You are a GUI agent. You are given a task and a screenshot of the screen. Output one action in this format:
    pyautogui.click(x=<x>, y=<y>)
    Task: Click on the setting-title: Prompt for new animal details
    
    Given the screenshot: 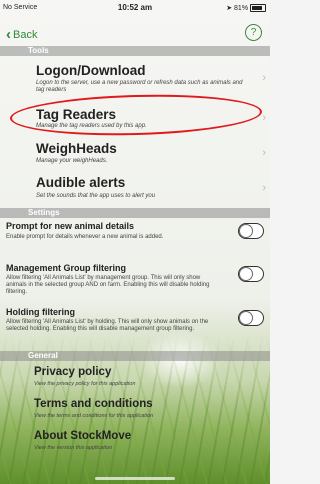 What is the action you would take?
    pyautogui.click(x=70, y=226)
    